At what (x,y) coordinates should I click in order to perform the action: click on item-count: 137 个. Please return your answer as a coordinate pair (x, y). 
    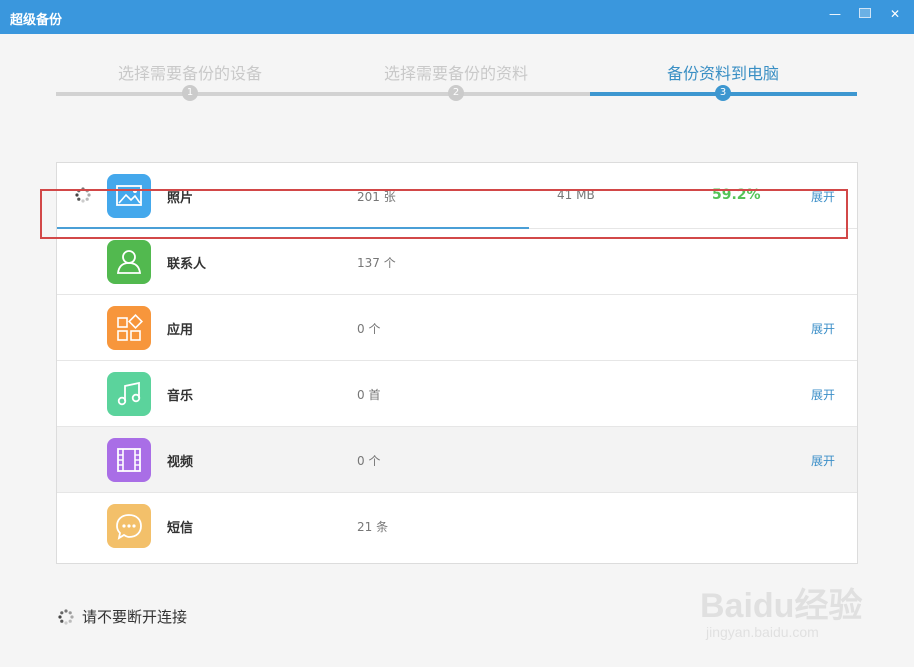
    Looking at the image, I should click on (376, 263).